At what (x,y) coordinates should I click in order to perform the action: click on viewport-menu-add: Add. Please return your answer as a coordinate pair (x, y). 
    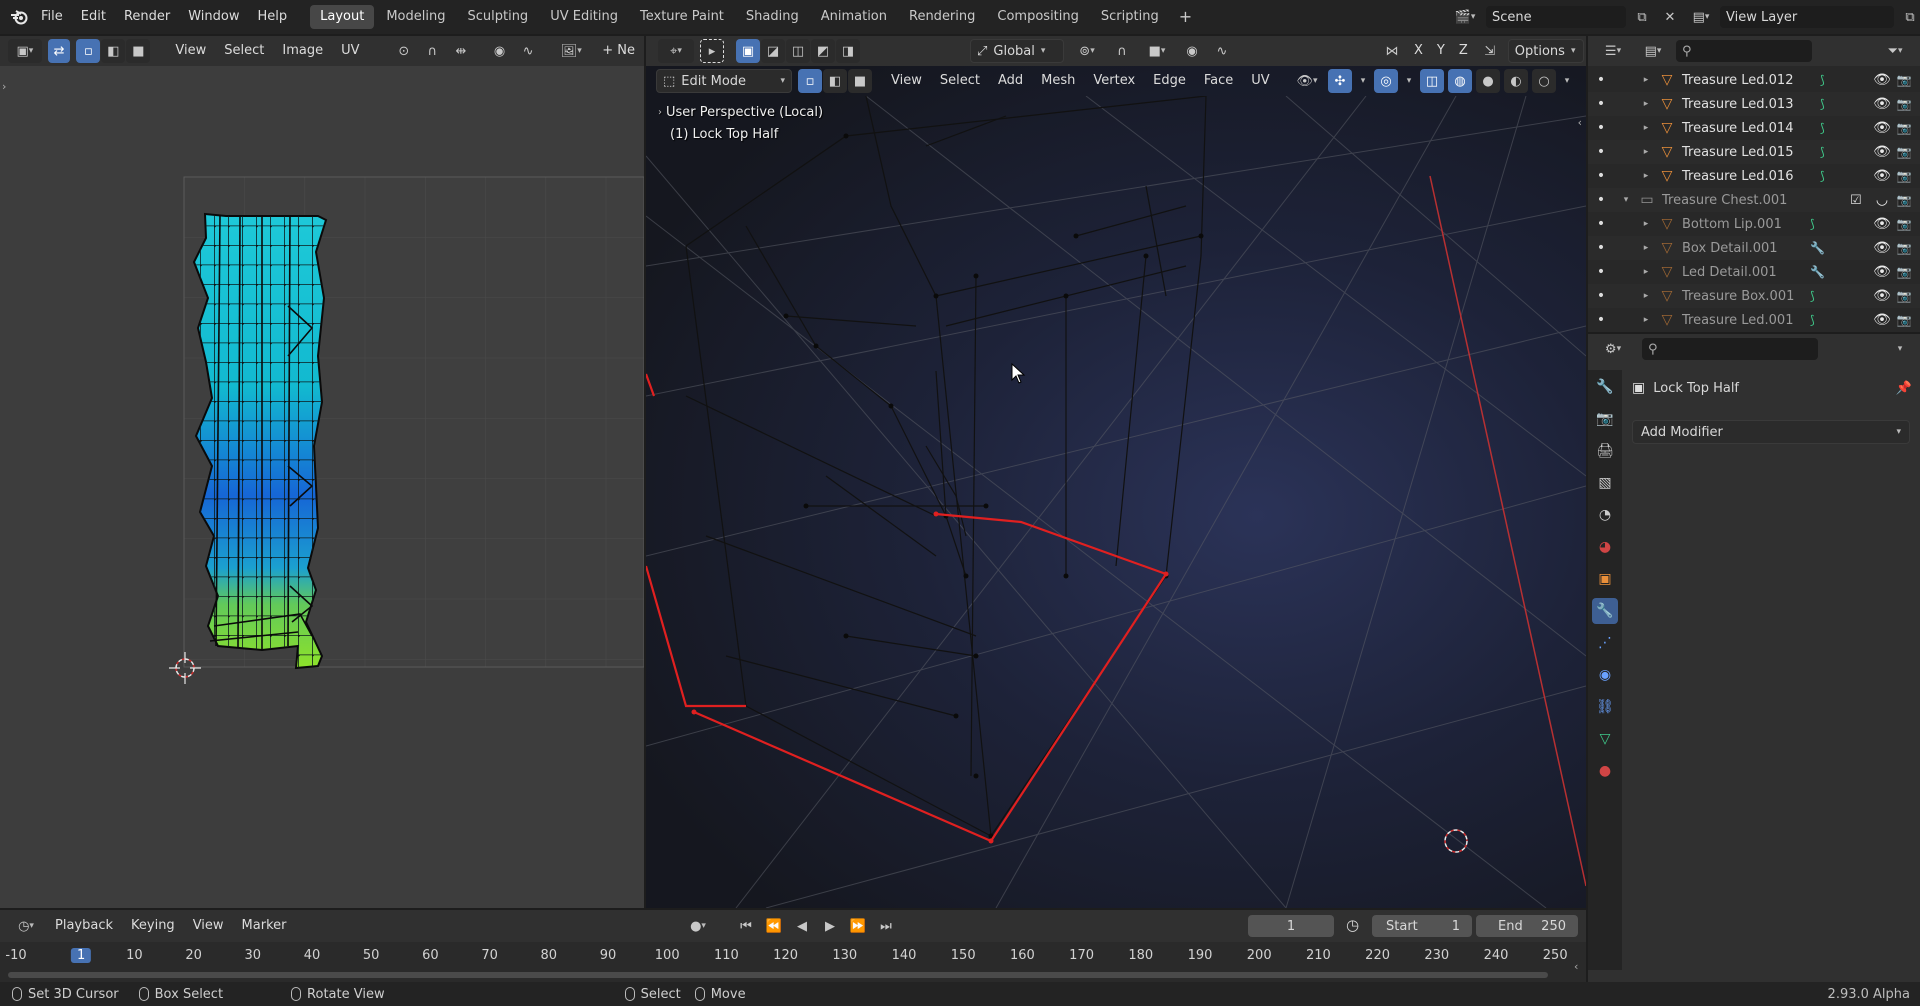
    Looking at the image, I should click on (1010, 81).